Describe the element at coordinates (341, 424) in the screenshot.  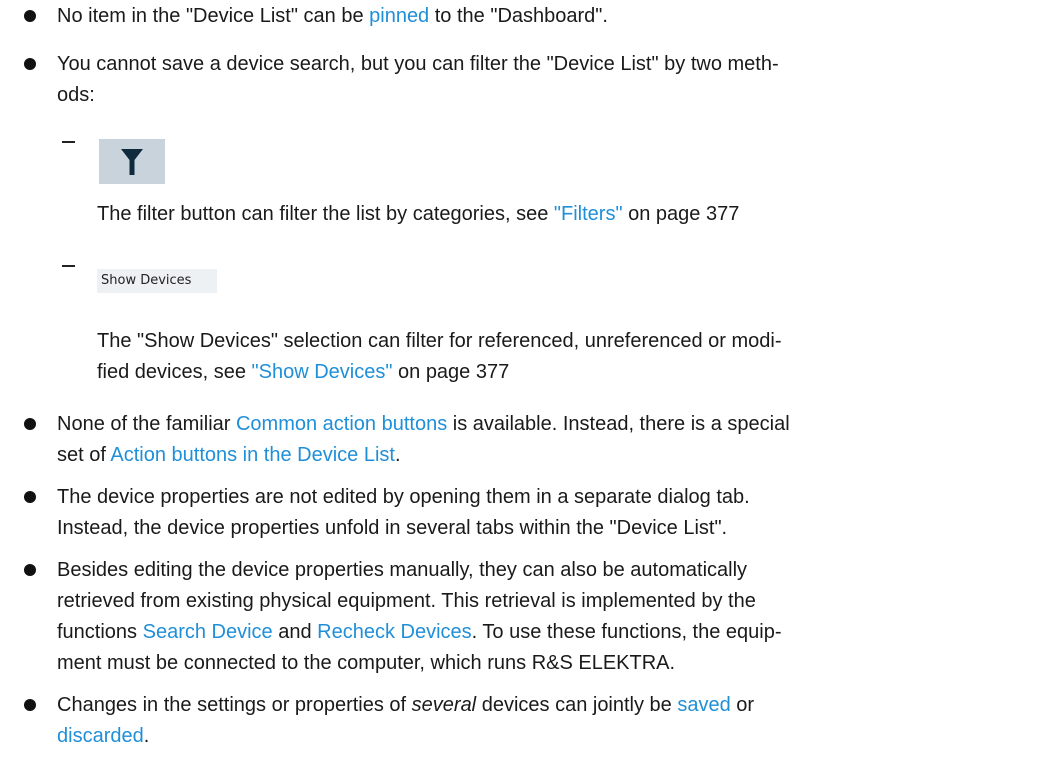
I see `common-action-buttons-link: Common action buttons` at that location.